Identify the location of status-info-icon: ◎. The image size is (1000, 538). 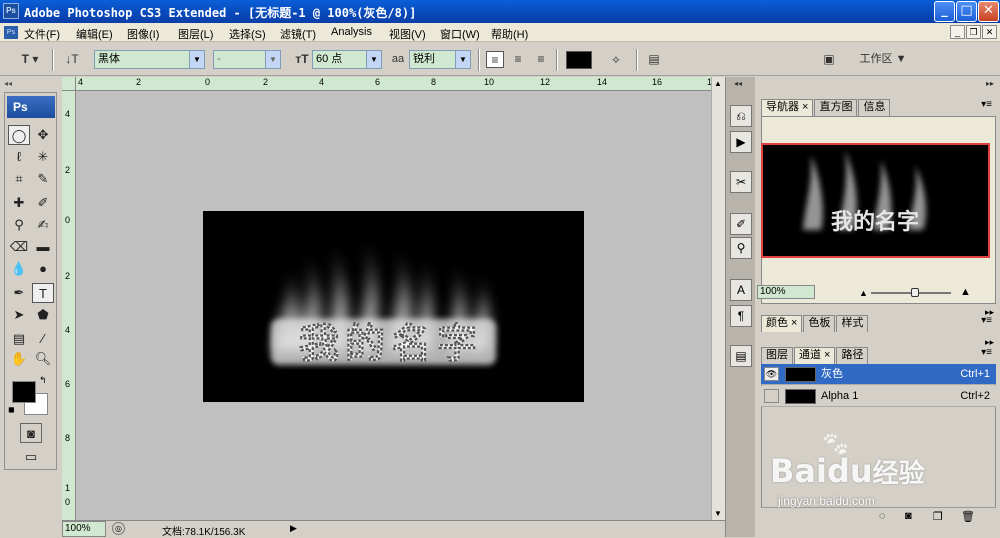
(118, 528).